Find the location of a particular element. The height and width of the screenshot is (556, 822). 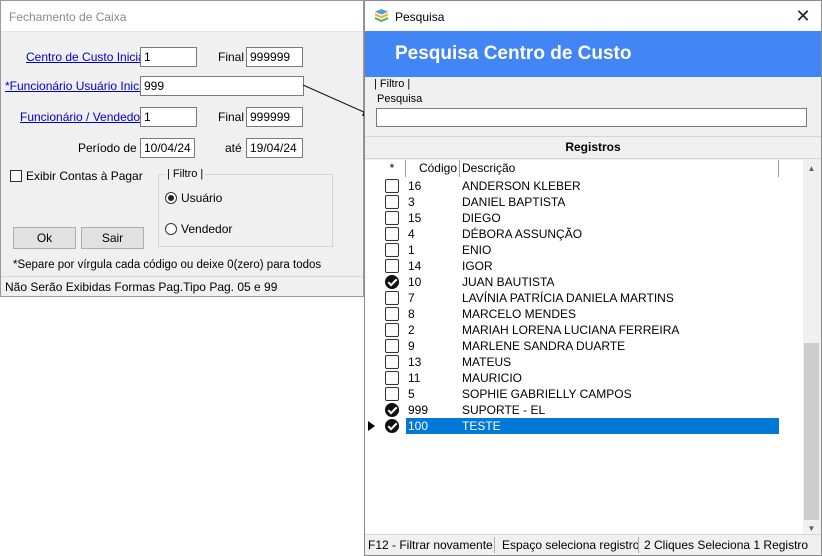

row-pointer-icon is located at coordinates (371, 426).